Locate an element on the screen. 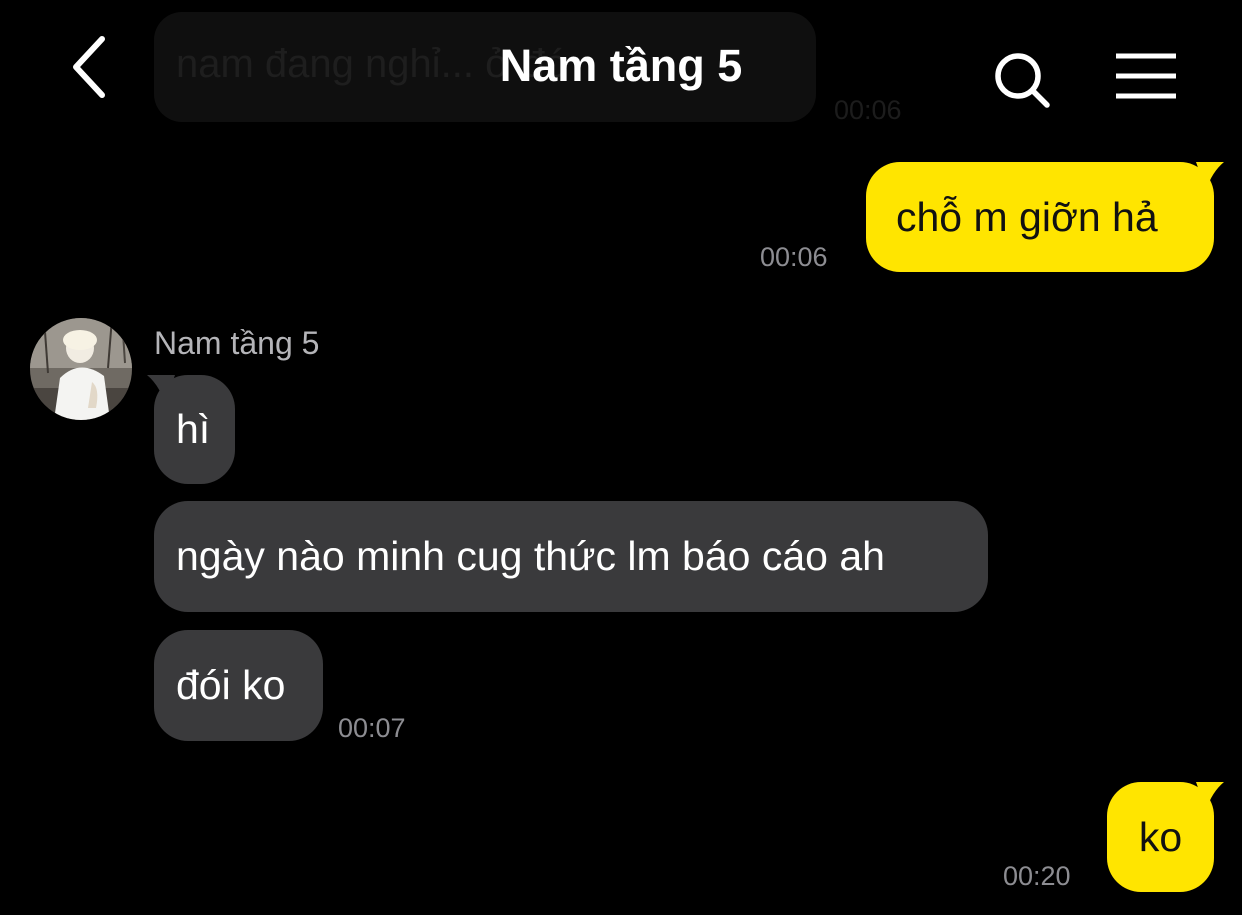  message-time: 00:06 is located at coordinates (794, 257).